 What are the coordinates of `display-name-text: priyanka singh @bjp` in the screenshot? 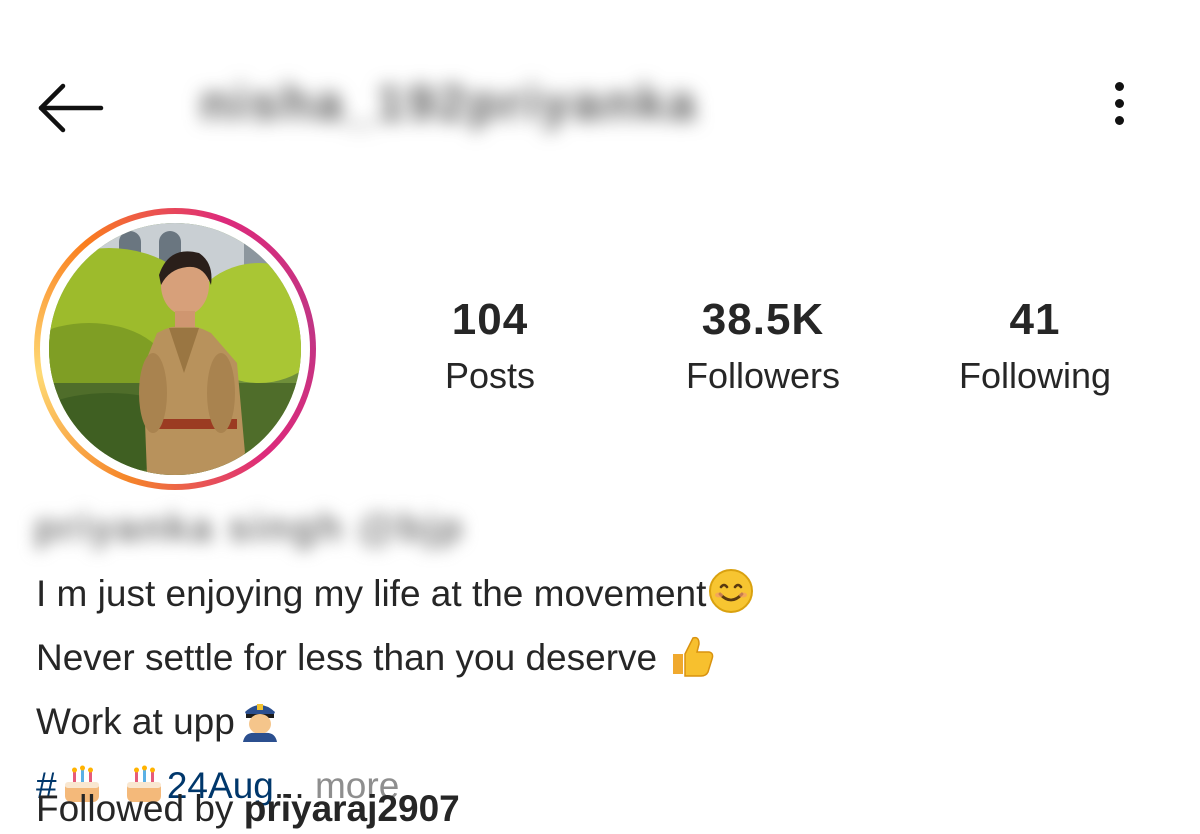 It's located at (249, 528).